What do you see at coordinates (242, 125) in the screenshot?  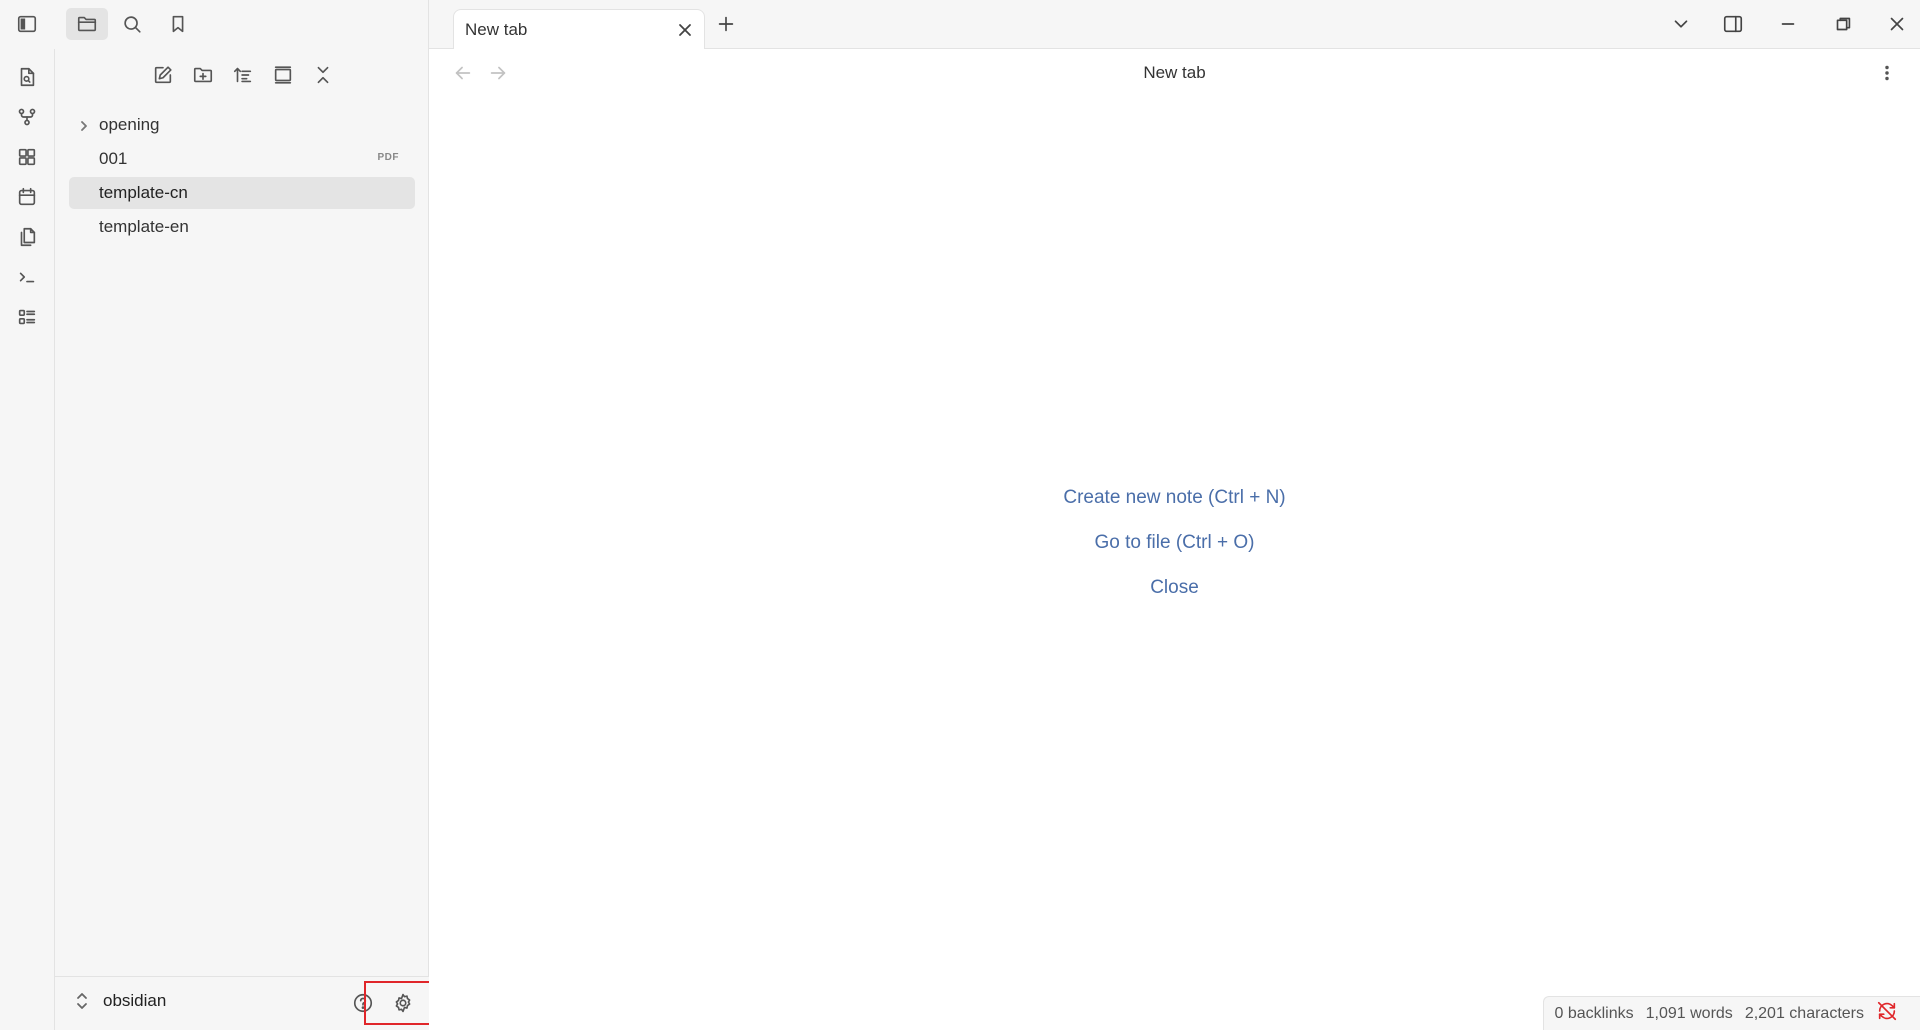 I see `tree-folder-opening: opening` at bounding box center [242, 125].